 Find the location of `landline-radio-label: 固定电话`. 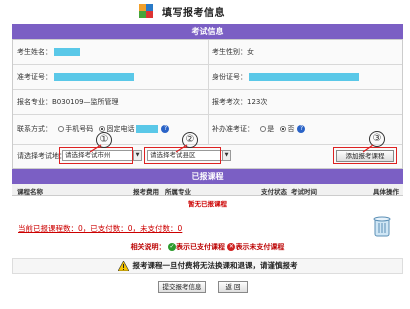

landline-radio-label: 固定电话 is located at coordinates (120, 129).